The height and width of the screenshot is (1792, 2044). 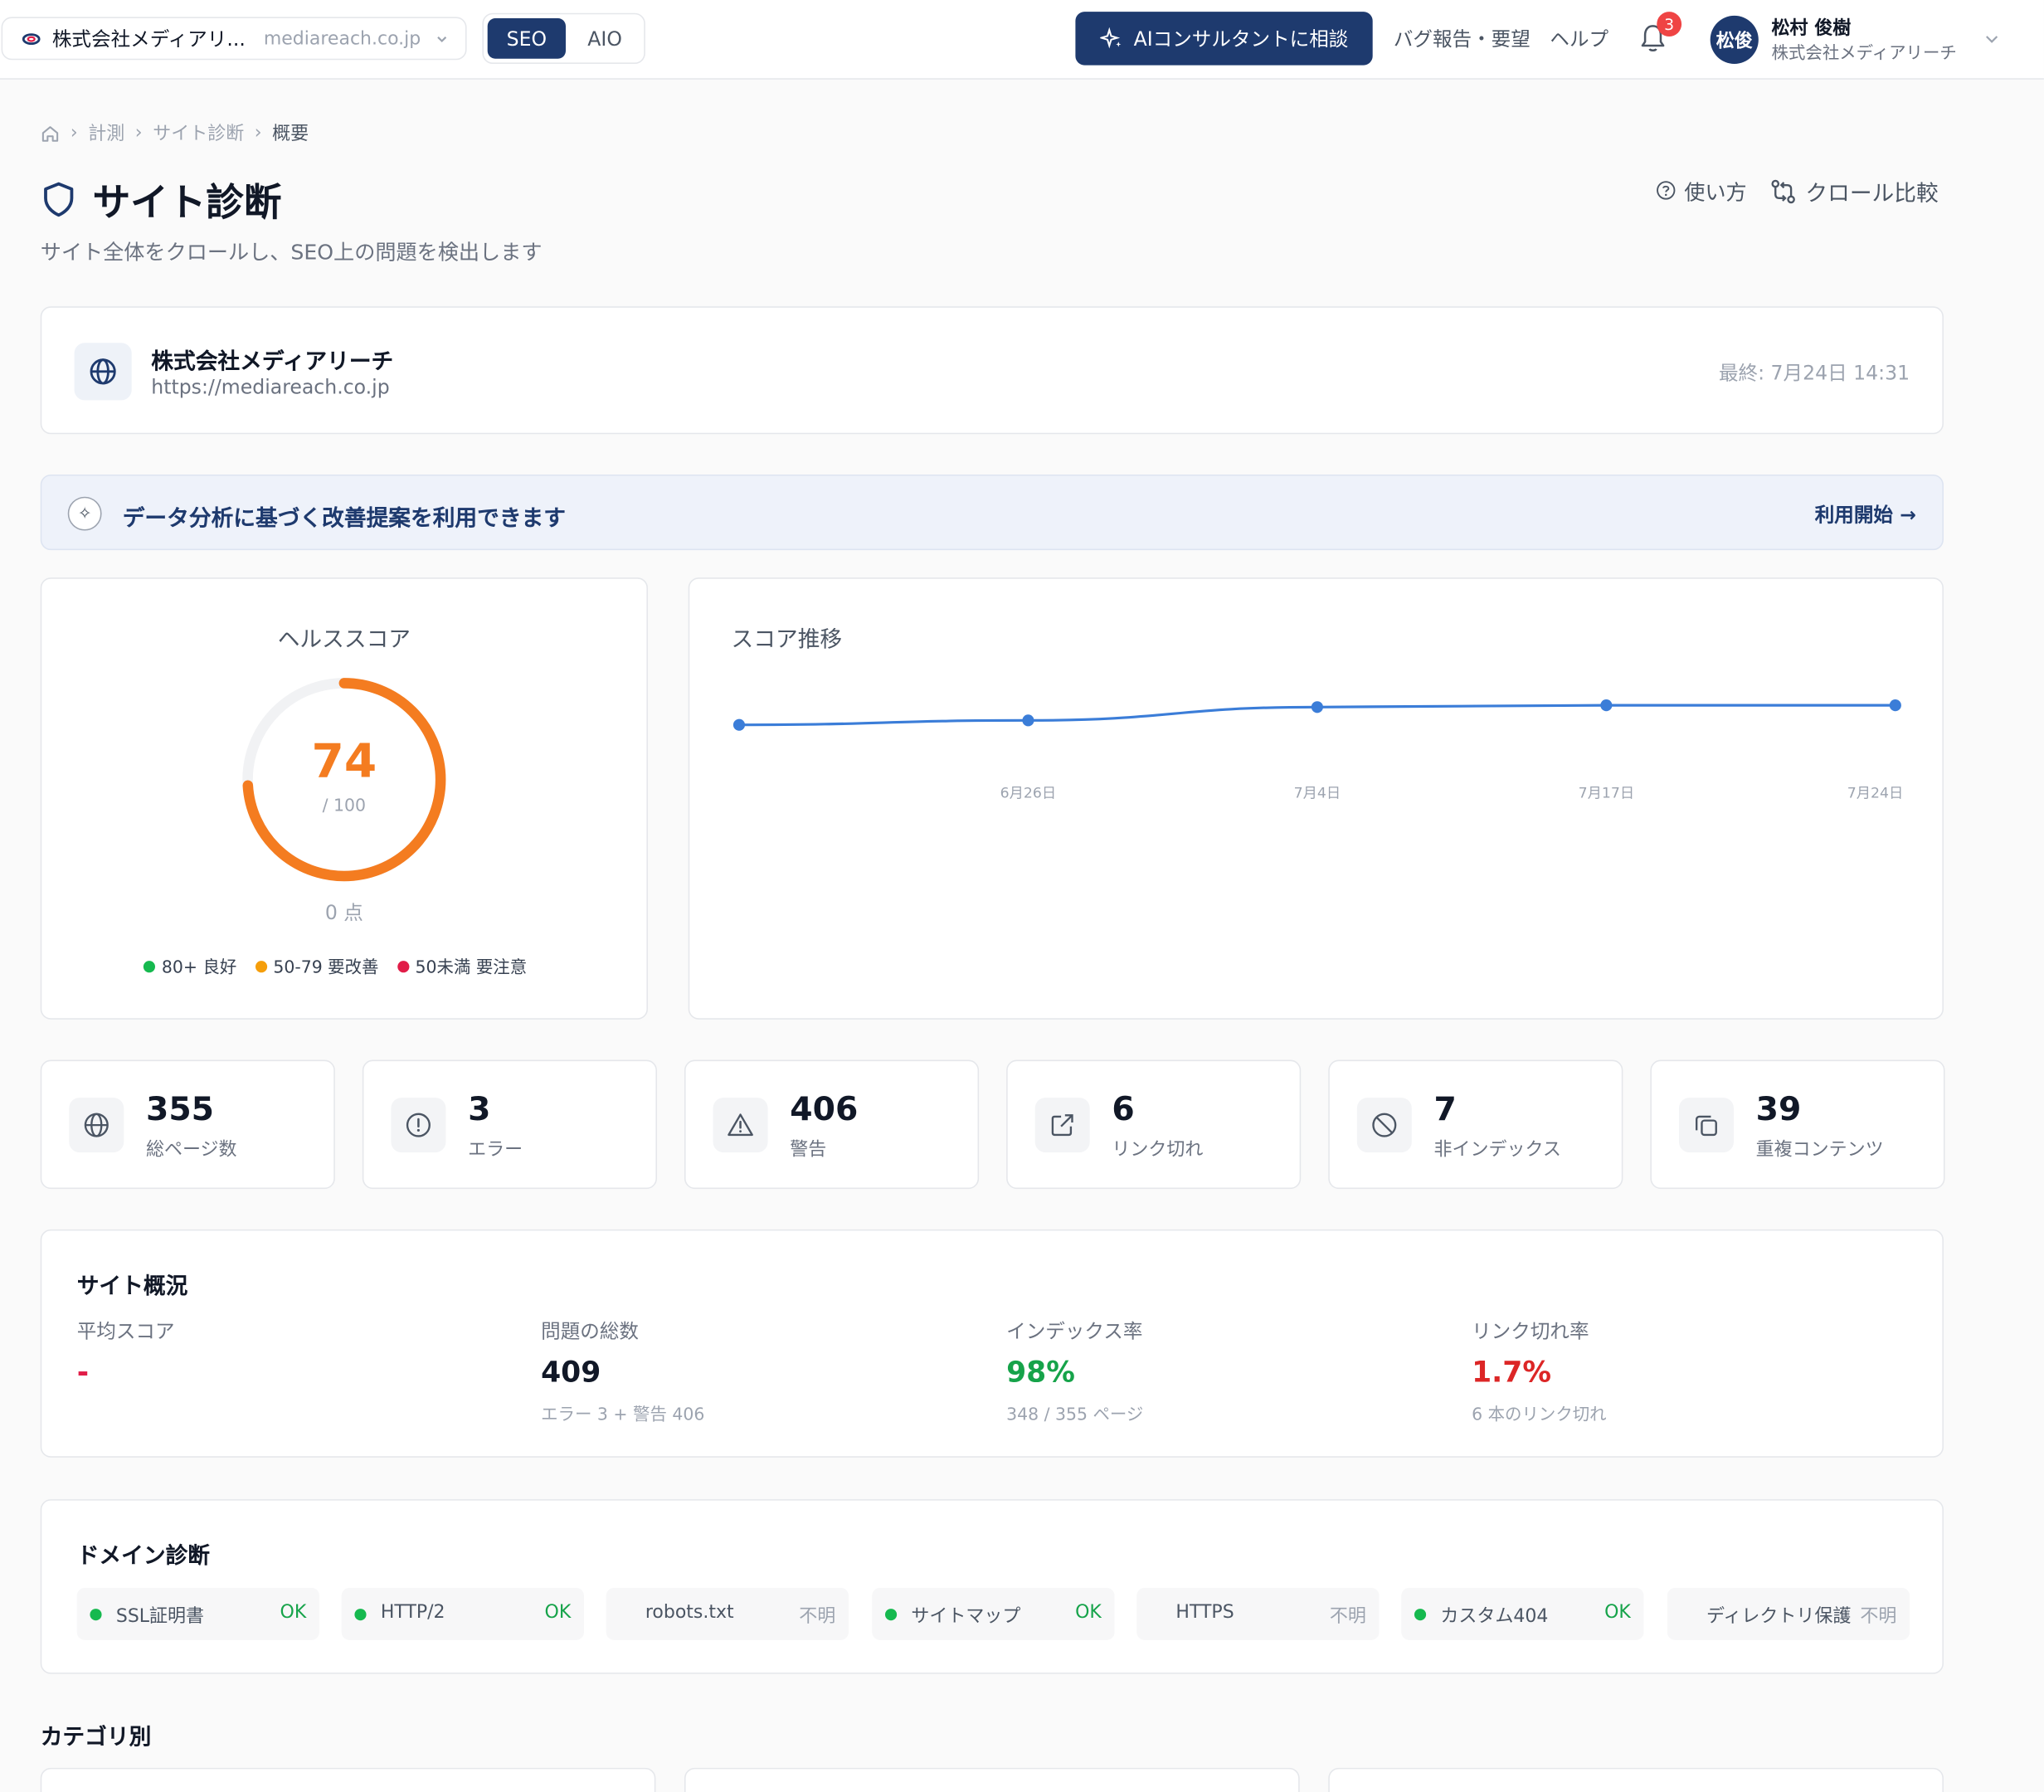 What do you see at coordinates (1811, 28) in the screenshot?
I see `user-name: 松村 俊樹` at bounding box center [1811, 28].